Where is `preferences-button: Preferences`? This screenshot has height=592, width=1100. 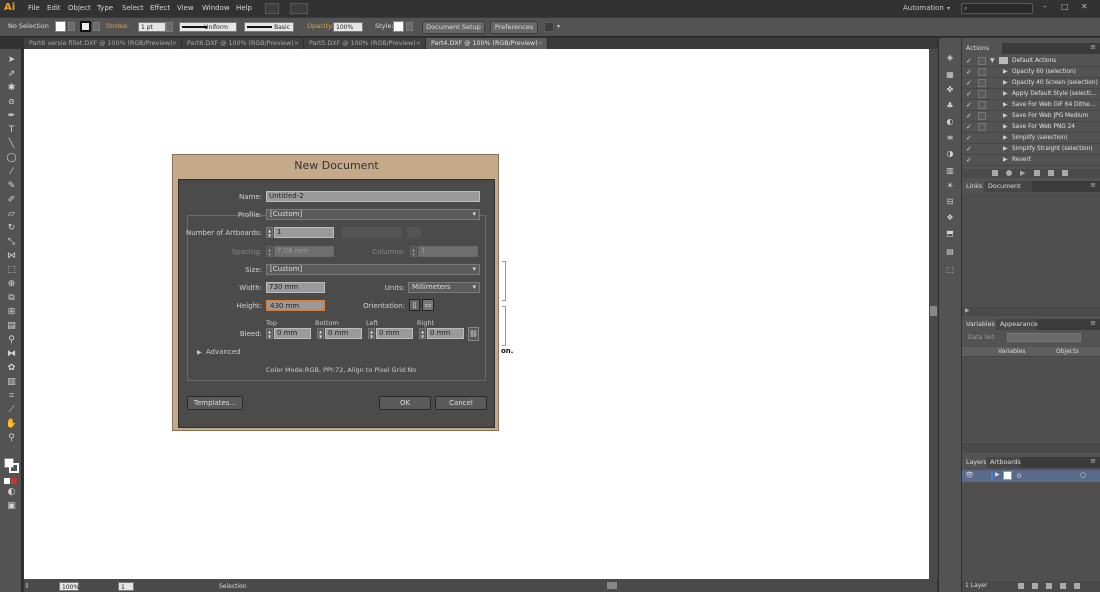 preferences-button: Preferences is located at coordinates (514, 27).